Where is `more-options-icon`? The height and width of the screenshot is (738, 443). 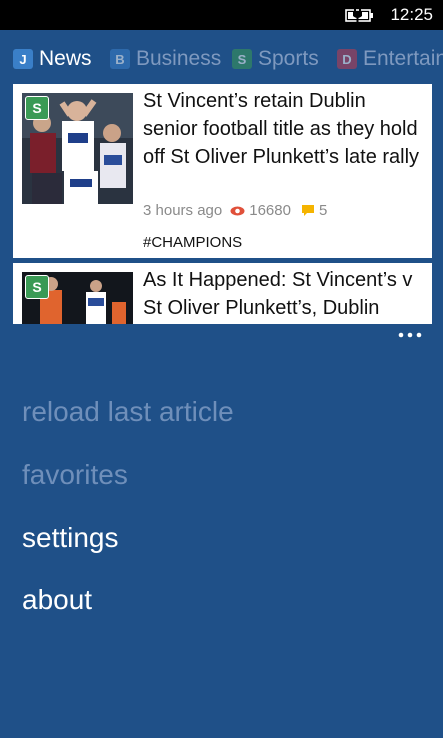
more-options-icon is located at coordinates (410, 335).